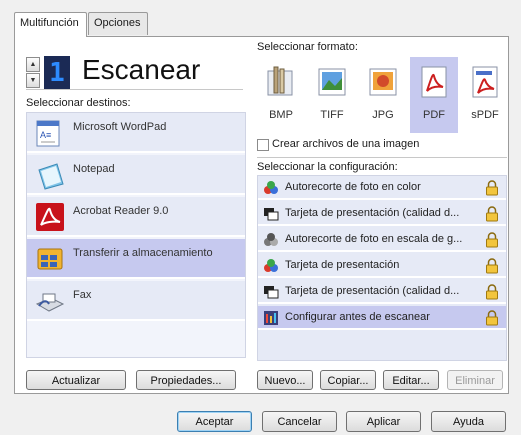 Image resolution: width=521 pixels, height=435 pixels. What do you see at coordinates (33, 64) in the screenshot?
I see `spin-up-button: ▲` at bounding box center [33, 64].